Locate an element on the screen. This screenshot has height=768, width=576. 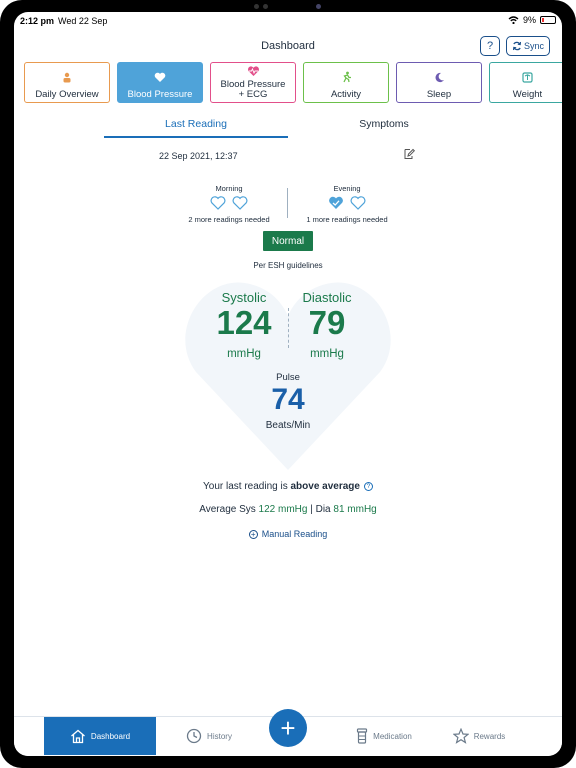
nav-rewards: Rewards is located at coordinates (479, 736).